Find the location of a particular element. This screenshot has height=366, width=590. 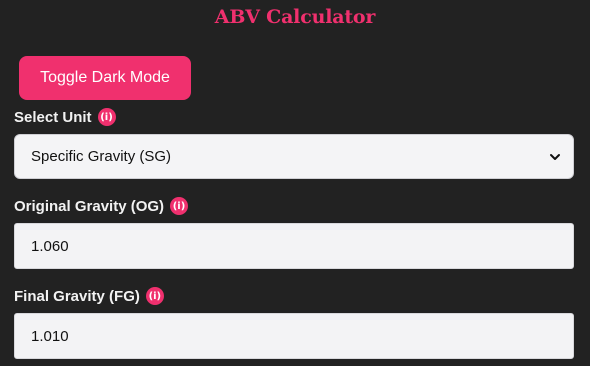

final-gravity-input is located at coordinates (294, 336).